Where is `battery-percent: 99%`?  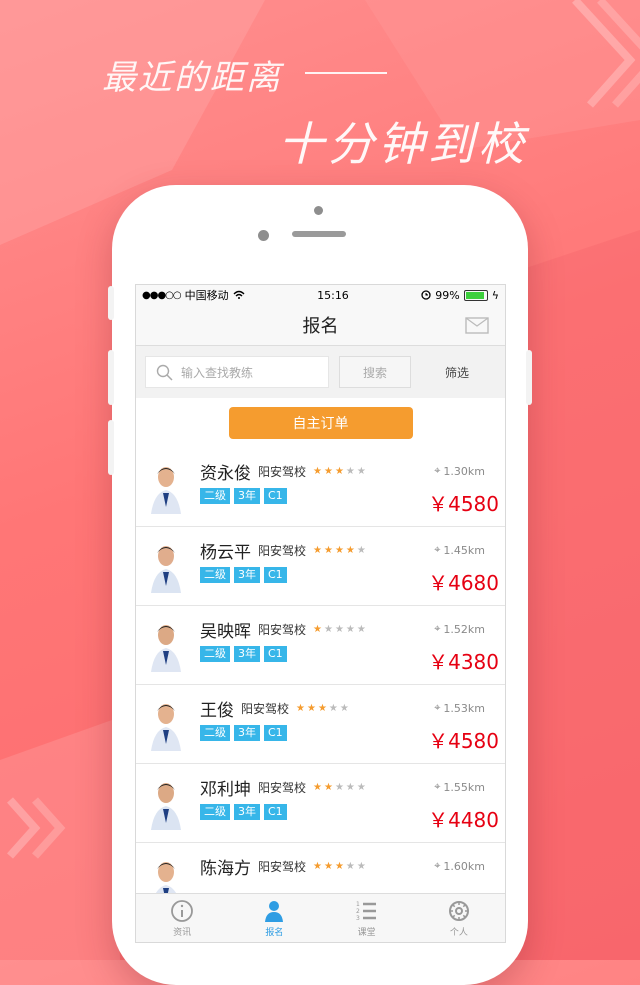
battery-percent: 99% is located at coordinates (447, 295).